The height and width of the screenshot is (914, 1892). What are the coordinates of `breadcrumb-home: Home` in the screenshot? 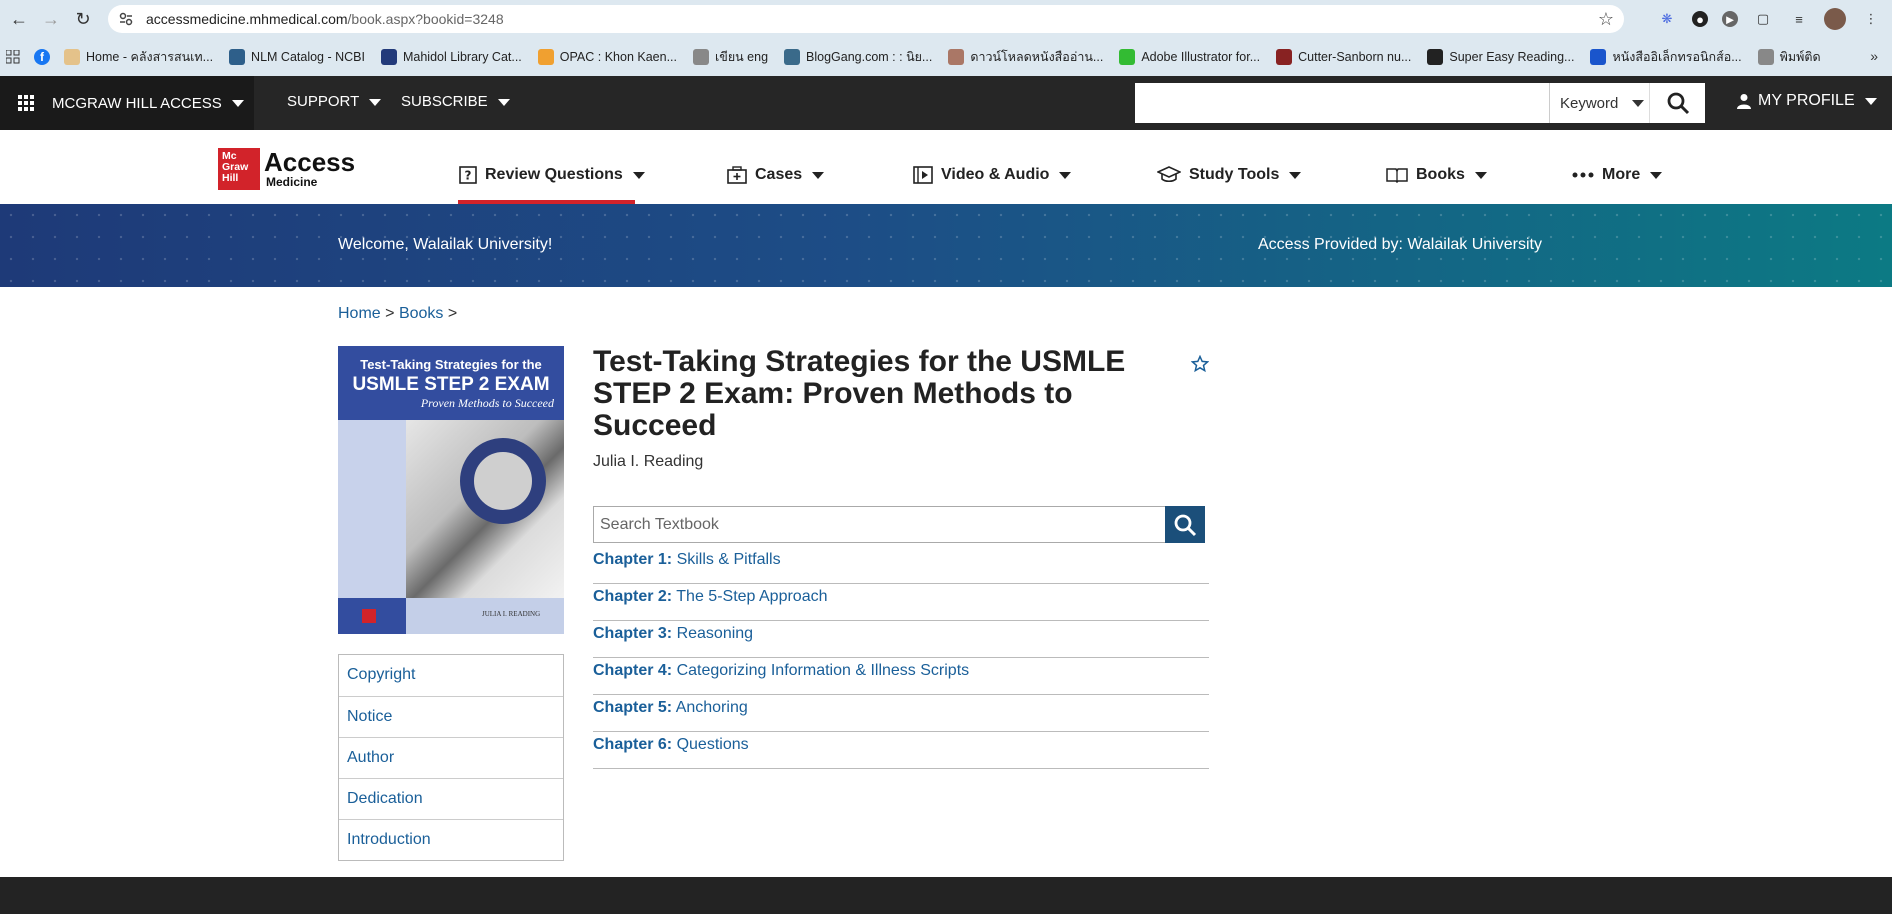 It's located at (359, 313).